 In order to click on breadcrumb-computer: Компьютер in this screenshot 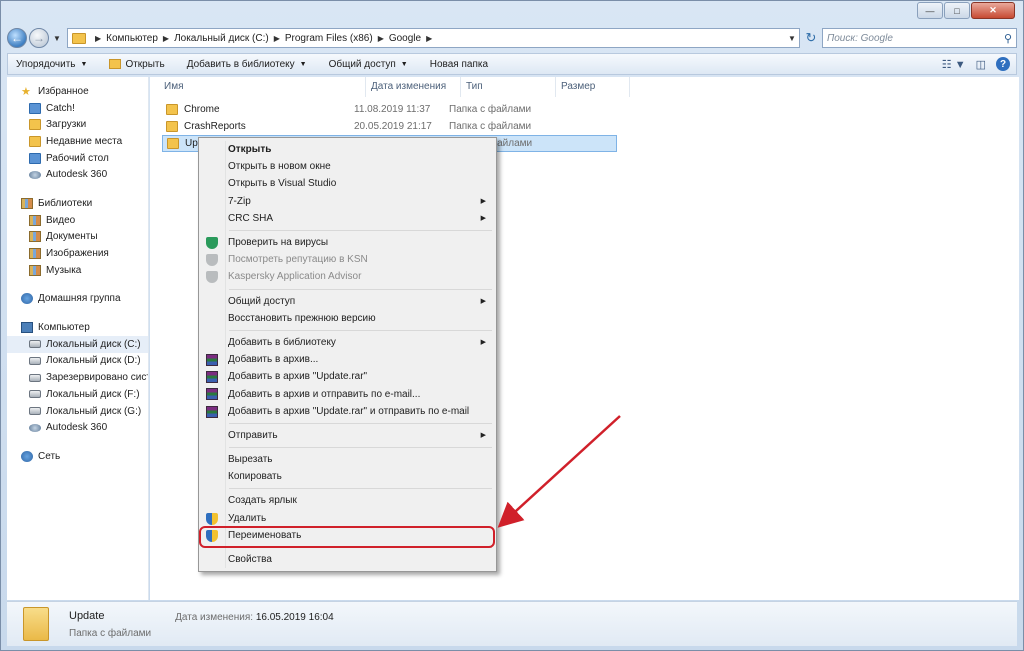, I will do `click(132, 38)`.